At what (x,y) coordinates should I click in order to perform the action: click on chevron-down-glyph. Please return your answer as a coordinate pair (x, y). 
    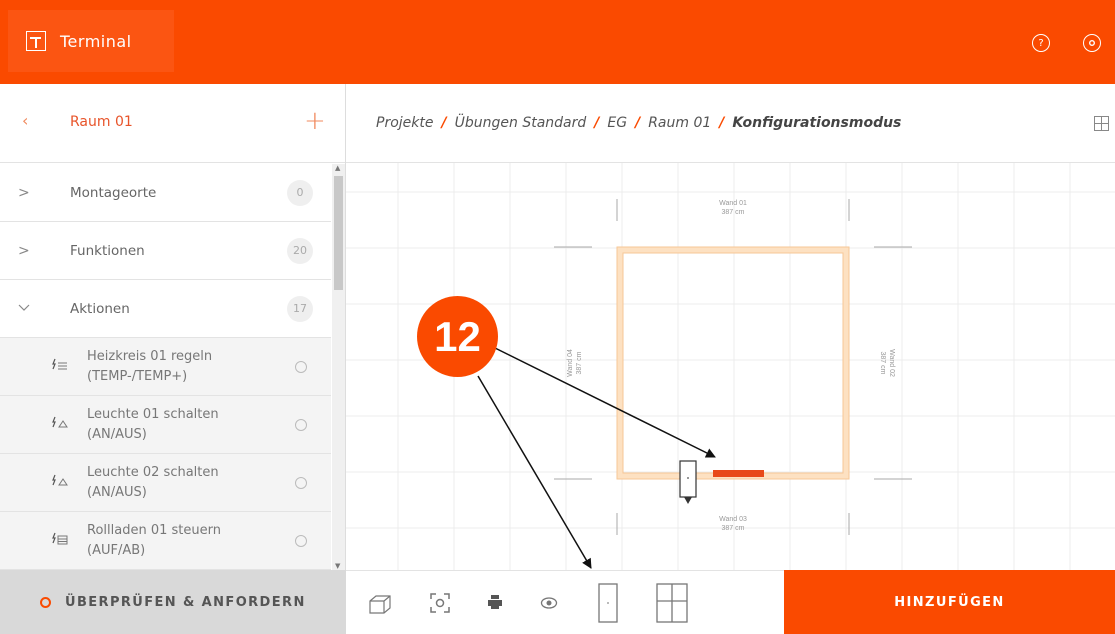
    Looking at the image, I should click on (24, 307).